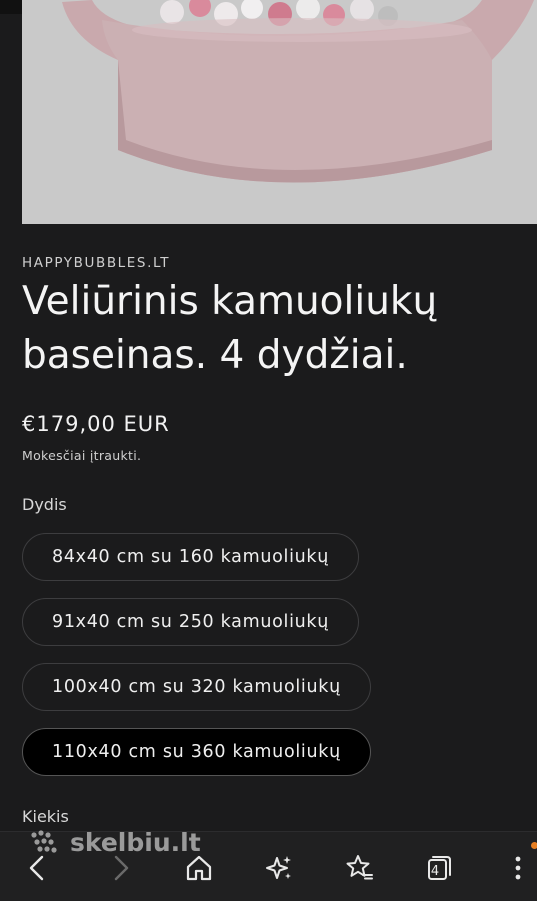 The image size is (537, 901). What do you see at coordinates (534, 845) in the screenshot?
I see `notification-dot` at bounding box center [534, 845].